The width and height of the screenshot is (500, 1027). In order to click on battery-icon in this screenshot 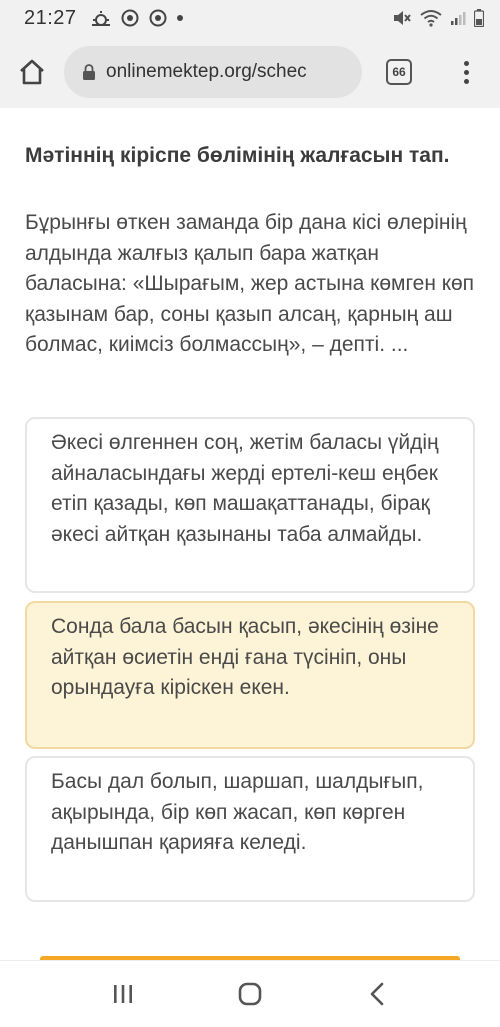, I will do `click(479, 18)`.